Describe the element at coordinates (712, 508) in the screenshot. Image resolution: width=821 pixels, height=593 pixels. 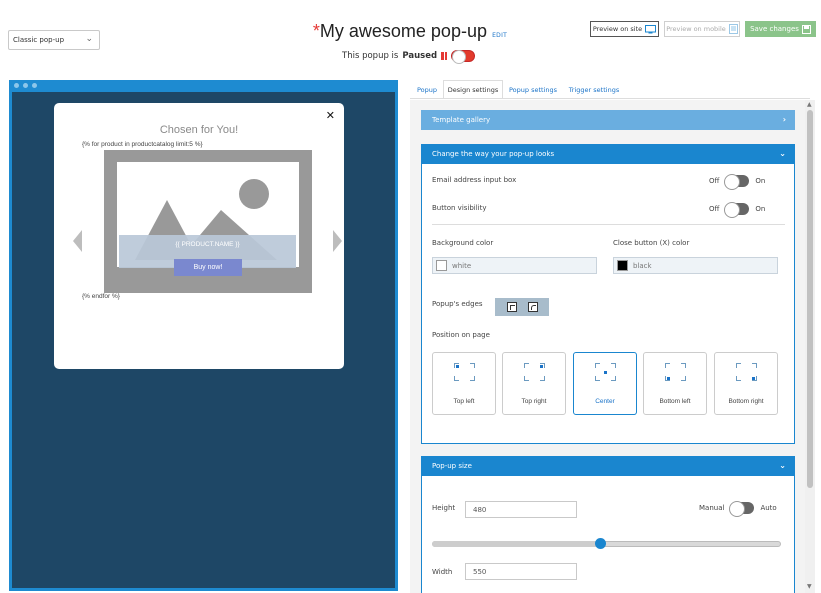
I see `manual-label: Manual` at that location.